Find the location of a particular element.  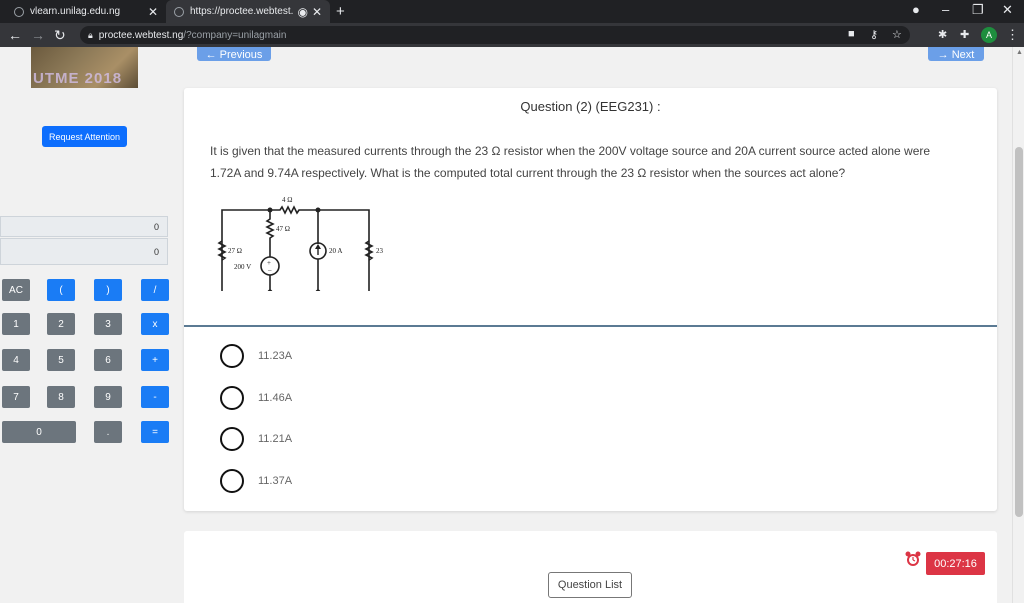

calc-key-subtract: - is located at coordinates (155, 397).